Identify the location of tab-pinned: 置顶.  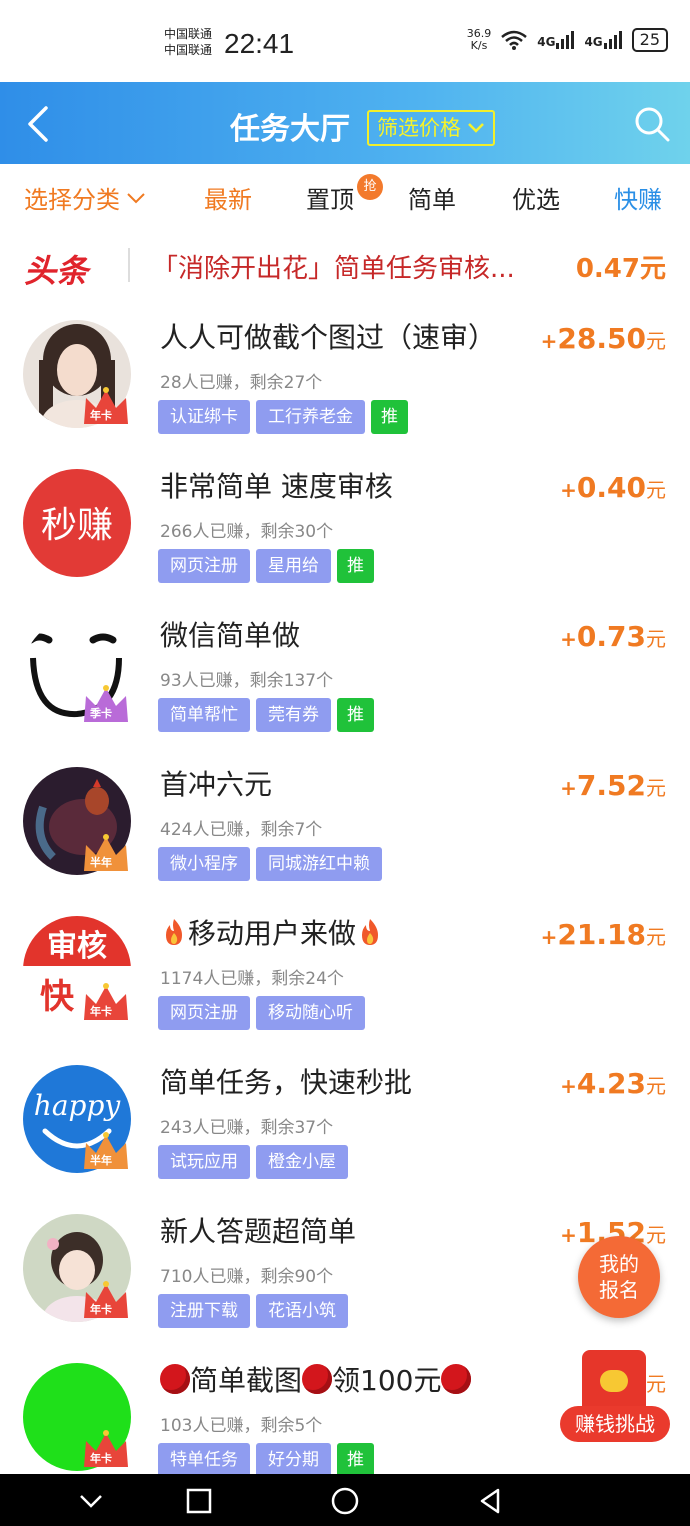
(330, 197).